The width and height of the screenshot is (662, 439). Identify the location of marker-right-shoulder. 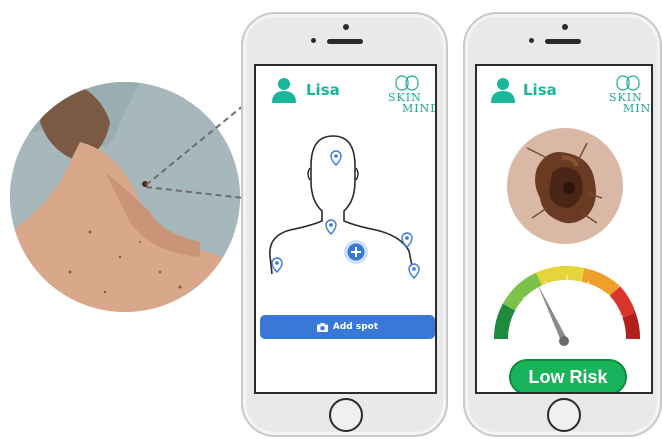
(407, 240).